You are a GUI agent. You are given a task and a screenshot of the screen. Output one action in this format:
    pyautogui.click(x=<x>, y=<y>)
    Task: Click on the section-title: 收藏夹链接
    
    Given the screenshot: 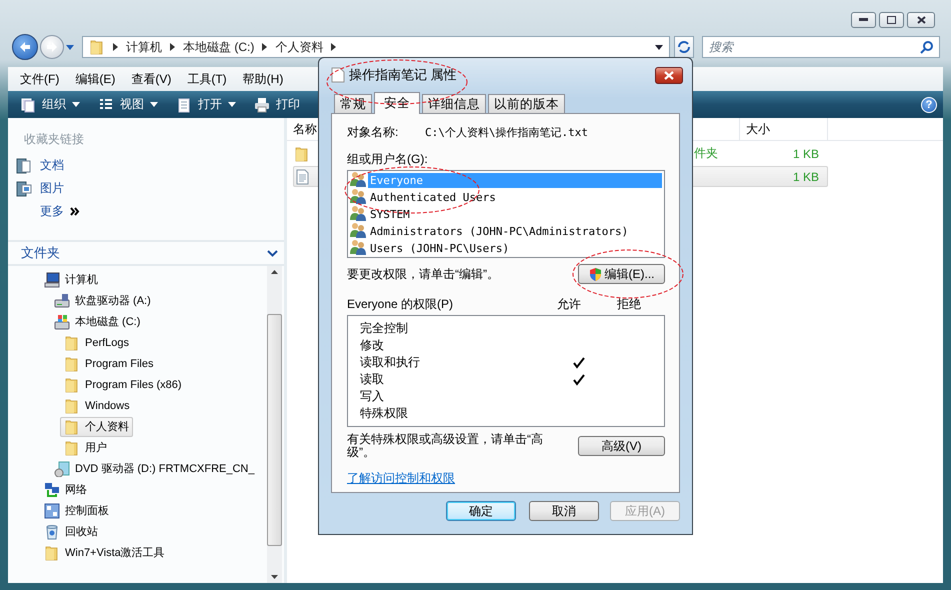 What is the action you would take?
    pyautogui.click(x=54, y=139)
    